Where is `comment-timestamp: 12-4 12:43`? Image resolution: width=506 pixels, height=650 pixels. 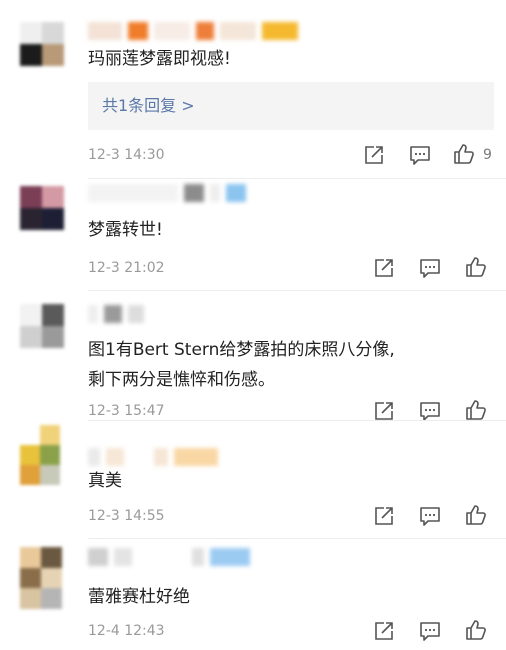
comment-timestamp: 12-4 12:43 is located at coordinates (126, 631).